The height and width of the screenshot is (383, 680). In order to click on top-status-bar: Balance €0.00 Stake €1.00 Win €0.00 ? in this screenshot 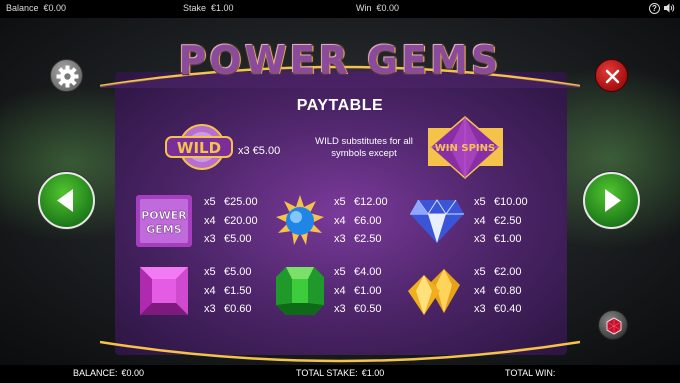, I will do `click(340, 9)`.